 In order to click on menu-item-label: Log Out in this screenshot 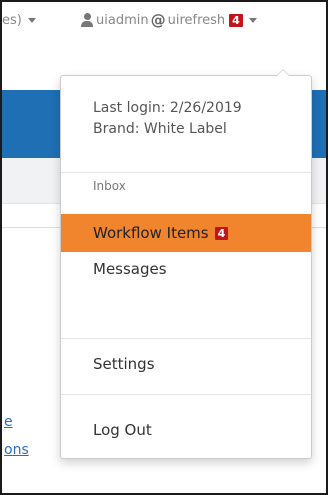, I will do `click(122, 430)`.